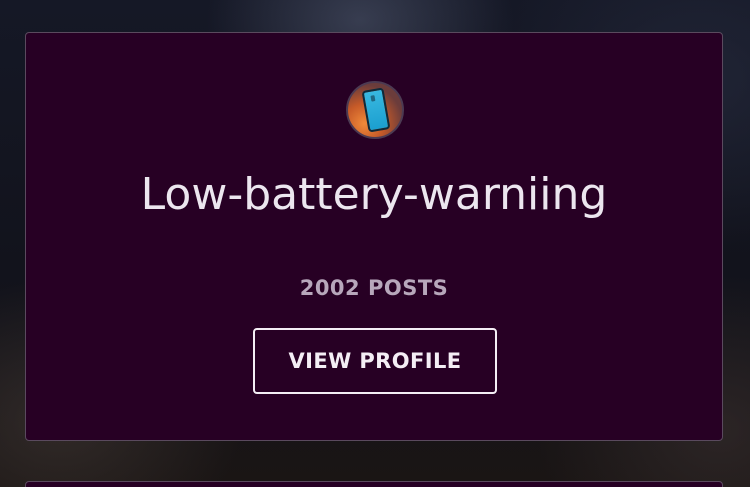 The image size is (750, 487). I want to click on phone-icon, so click(376, 110).